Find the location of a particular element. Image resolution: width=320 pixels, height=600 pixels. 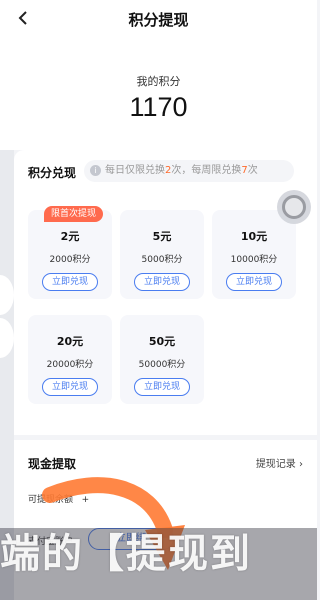

cash-title: 现金提取 is located at coordinates (52, 464).